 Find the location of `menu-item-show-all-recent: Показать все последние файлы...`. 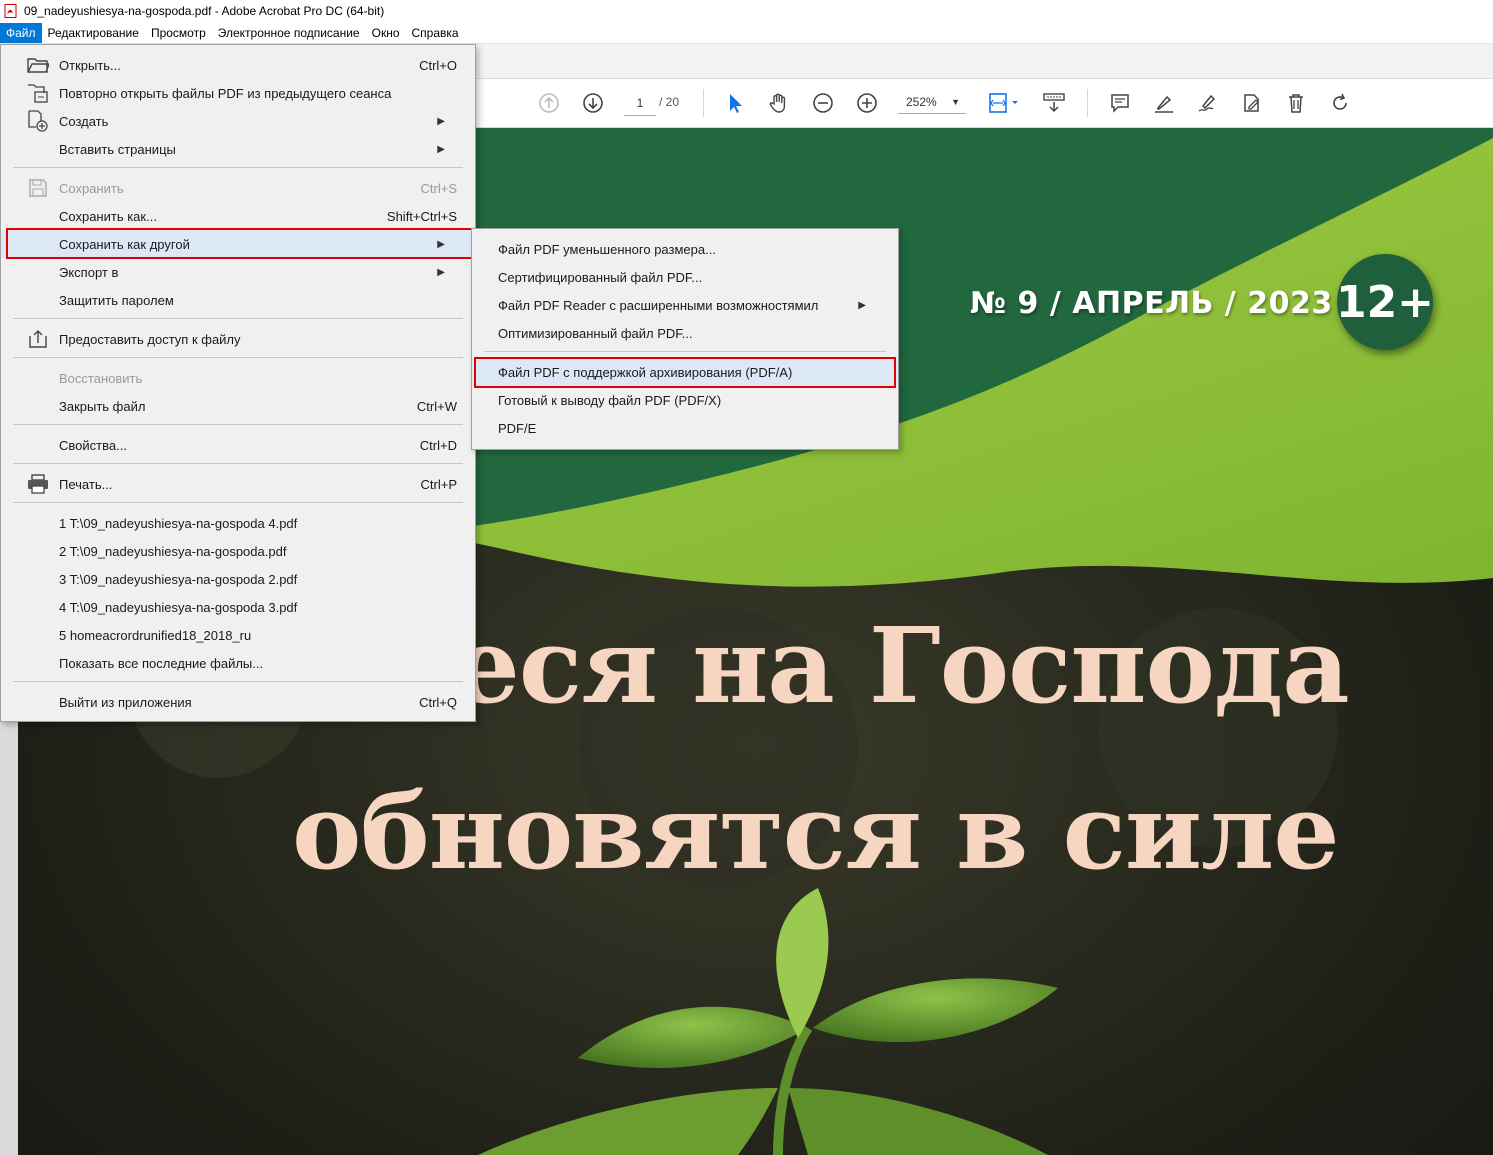

menu-item-show-all-recent: Показать все последние файлы... is located at coordinates (238, 663).